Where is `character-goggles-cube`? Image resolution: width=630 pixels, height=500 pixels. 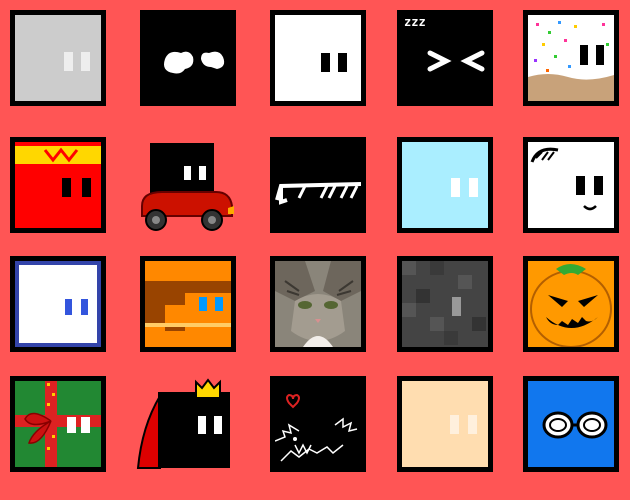 character-goggles-cube is located at coordinates (571, 424).